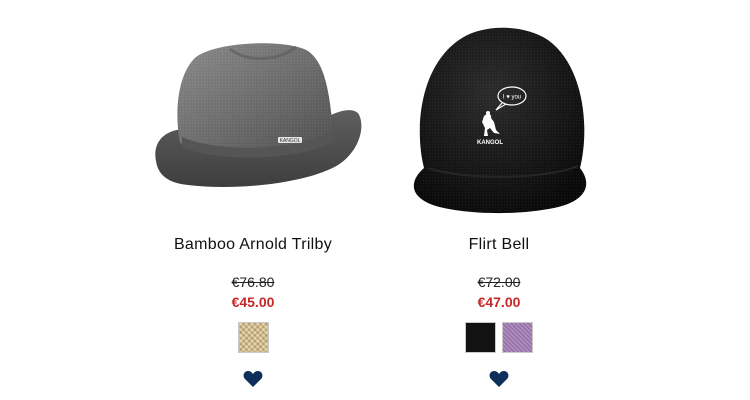 This screenshot has height=400, width=750. I want to click on speech-bubble-text: I ♥ you, so click(512, 97).